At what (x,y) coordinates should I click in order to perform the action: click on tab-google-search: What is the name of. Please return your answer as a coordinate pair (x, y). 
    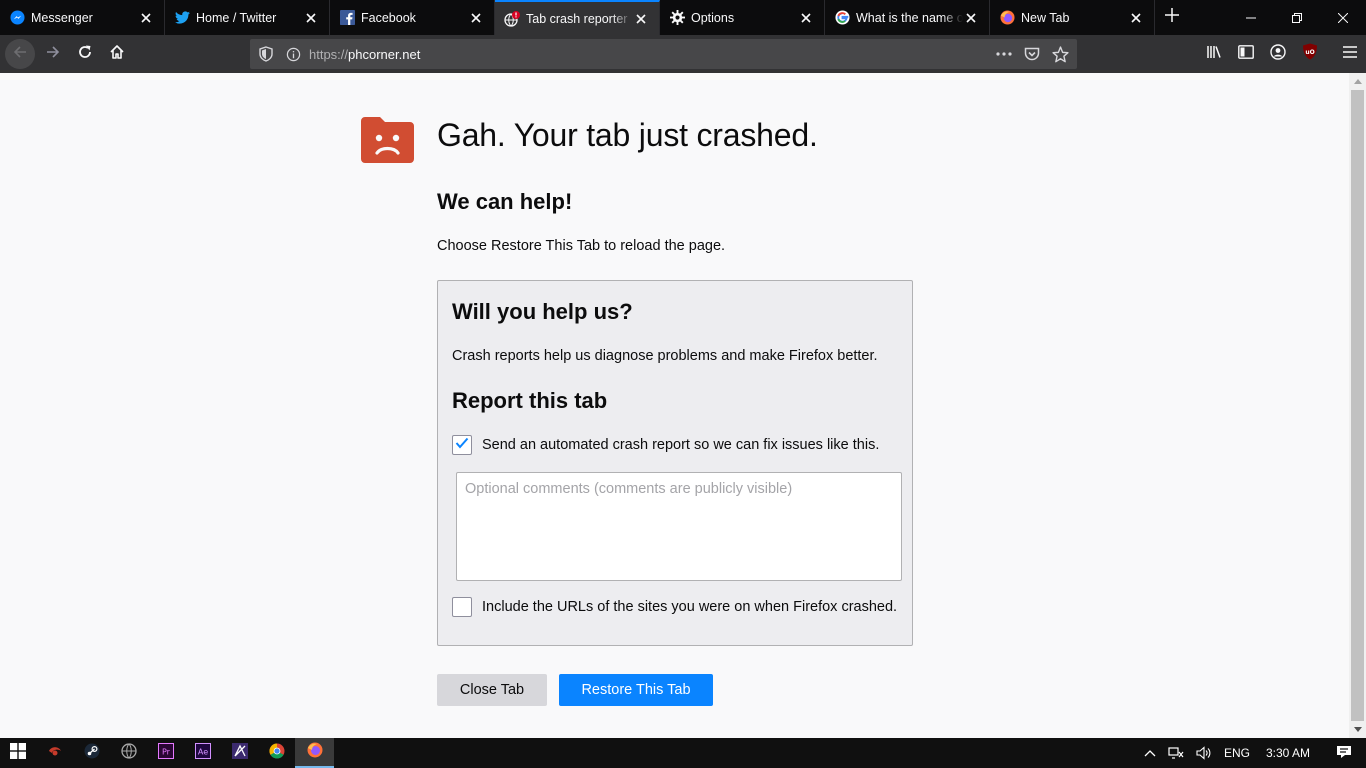
    Looking at the image, I should click on (907, 17).